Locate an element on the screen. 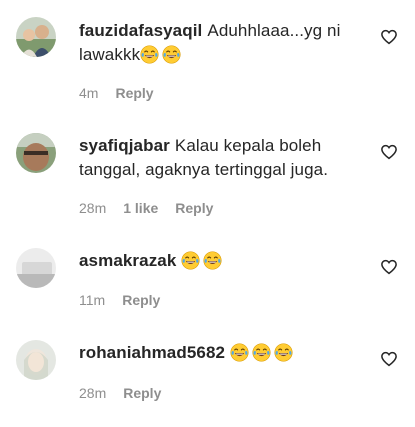 Image resolution: width=415 pixels, height=427 pixels. comment-meta: 28m 1 like Reply is located at coordinates (154, 208).